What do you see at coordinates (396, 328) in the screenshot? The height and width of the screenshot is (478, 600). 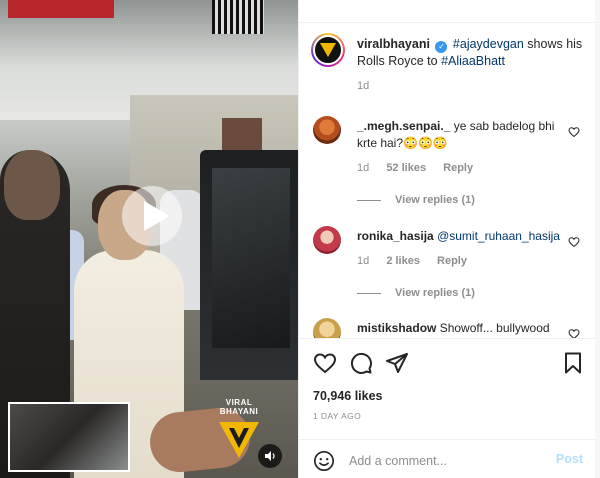 I see `comment-username: mistikshadow` at bounding box center [396, 328].